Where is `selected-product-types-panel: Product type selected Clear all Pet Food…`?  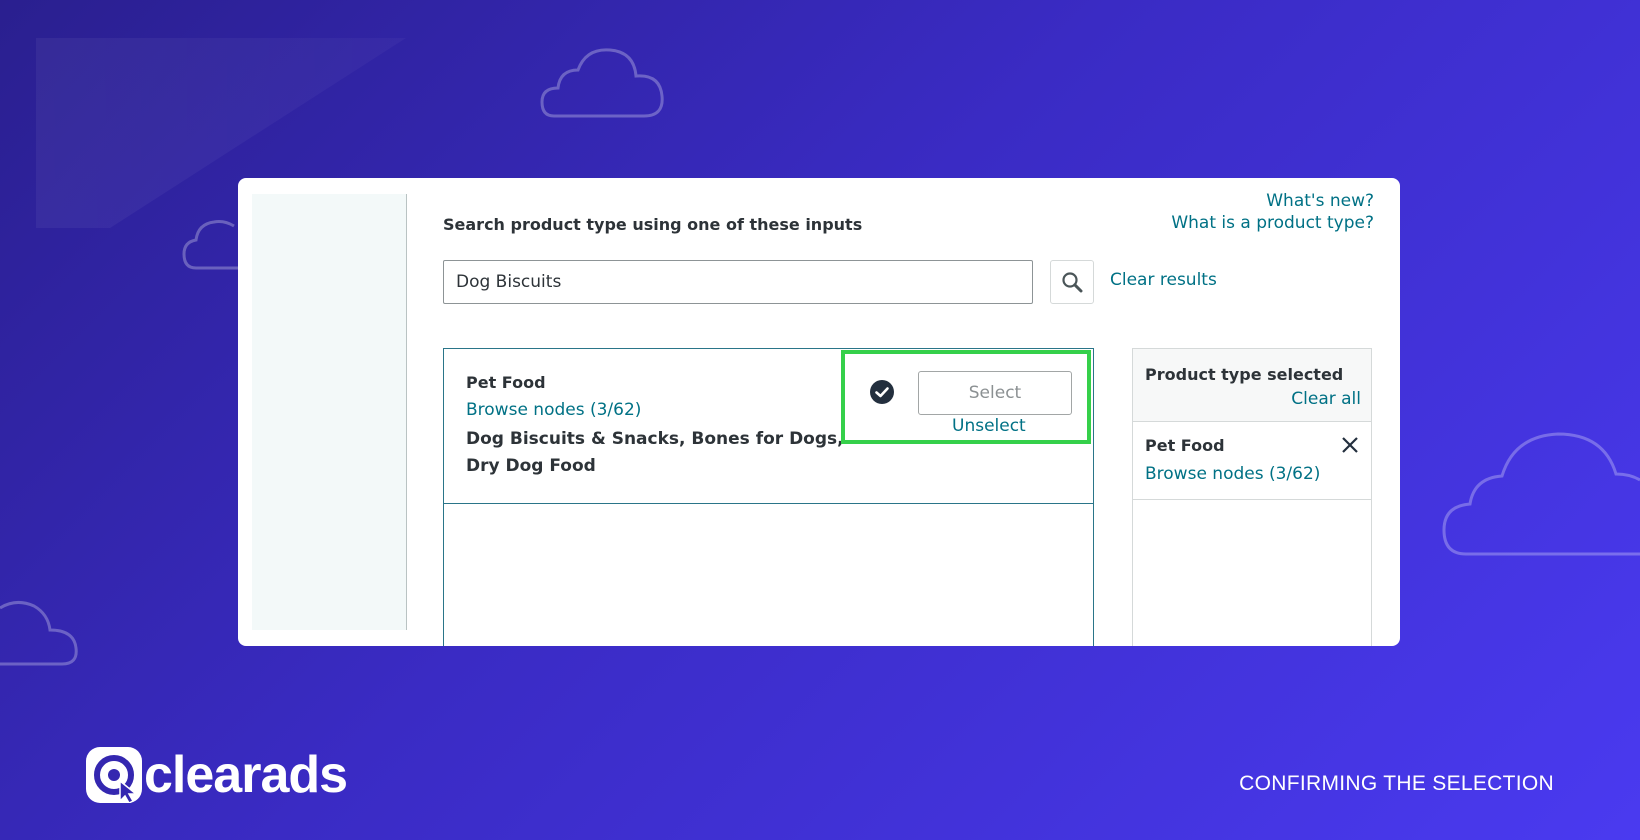
selected-product-types-panel: Product type selected Clear all Pet Food… is located at coordinates (1252, 497).